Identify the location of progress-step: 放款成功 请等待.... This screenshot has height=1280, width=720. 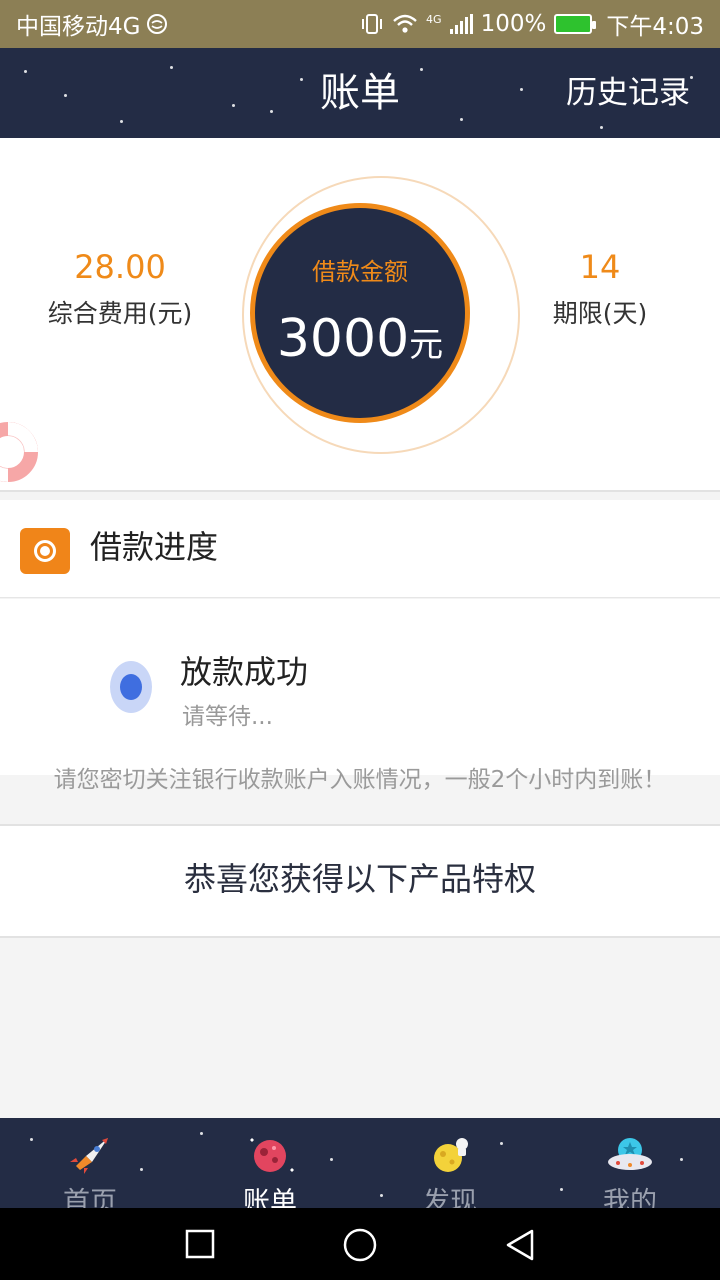
(360, 687).